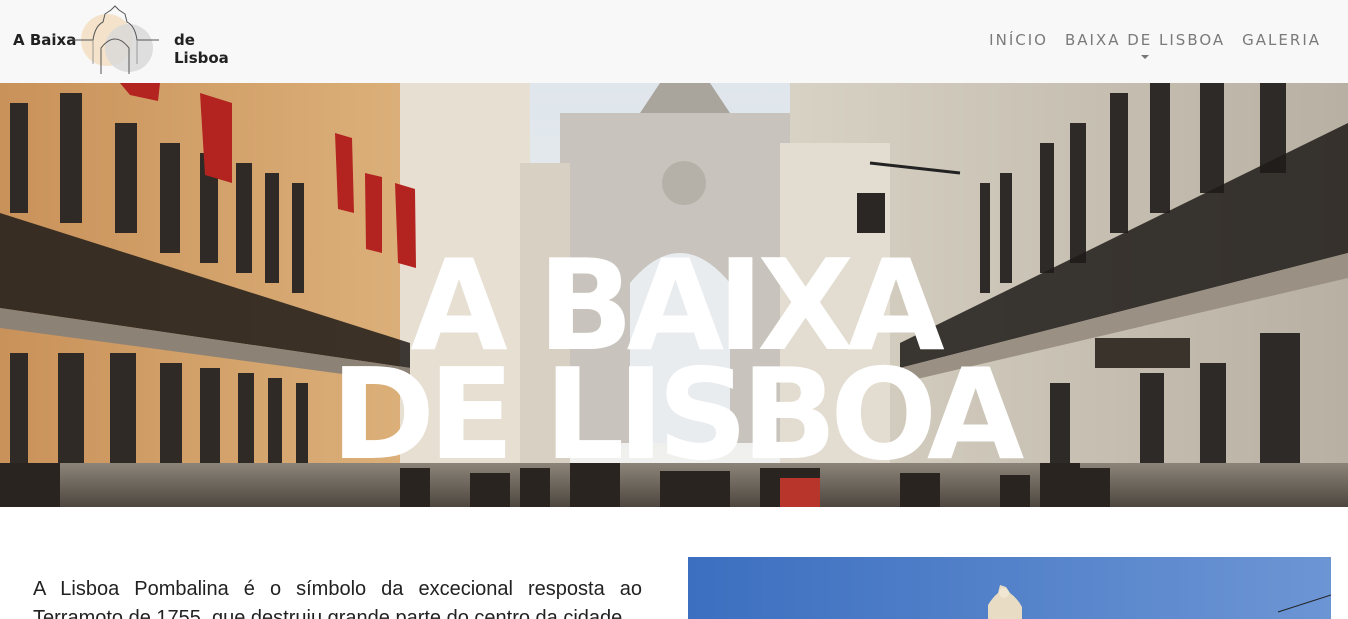 This screenshot has width=1348, height=619. I want to click on arch-logo-icon, so click(116, 39).